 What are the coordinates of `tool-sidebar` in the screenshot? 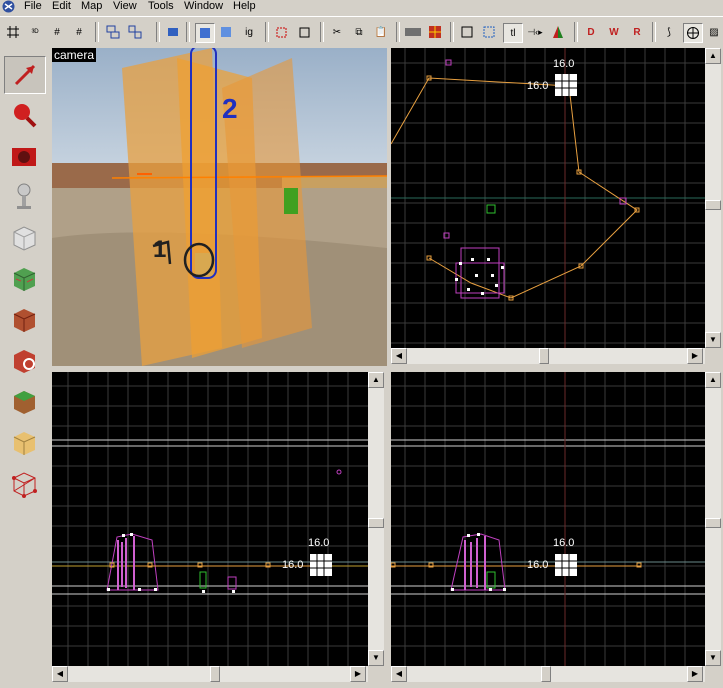 It's located at (25, 368).